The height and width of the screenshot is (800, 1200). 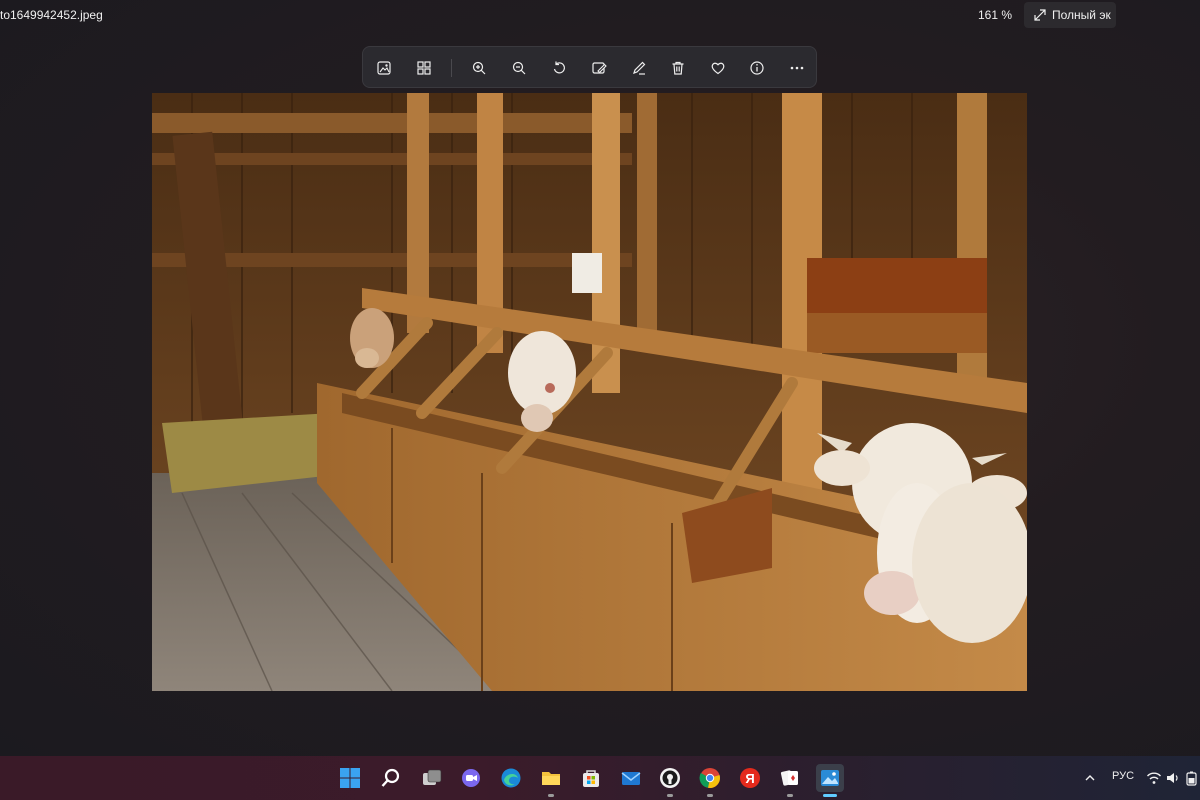 What do you see at coordinates (797, 68) in the screenshot?
I see `more-options-icon` at bounding box center [797, 68].